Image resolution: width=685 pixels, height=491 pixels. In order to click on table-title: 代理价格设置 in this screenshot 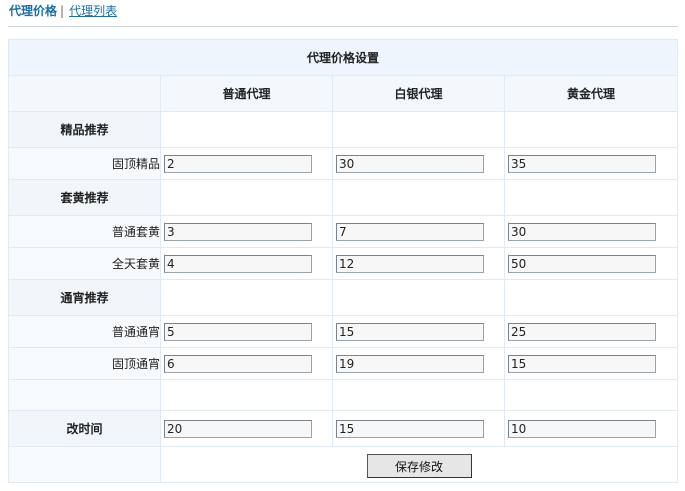, I will do `click(343, 57)`.